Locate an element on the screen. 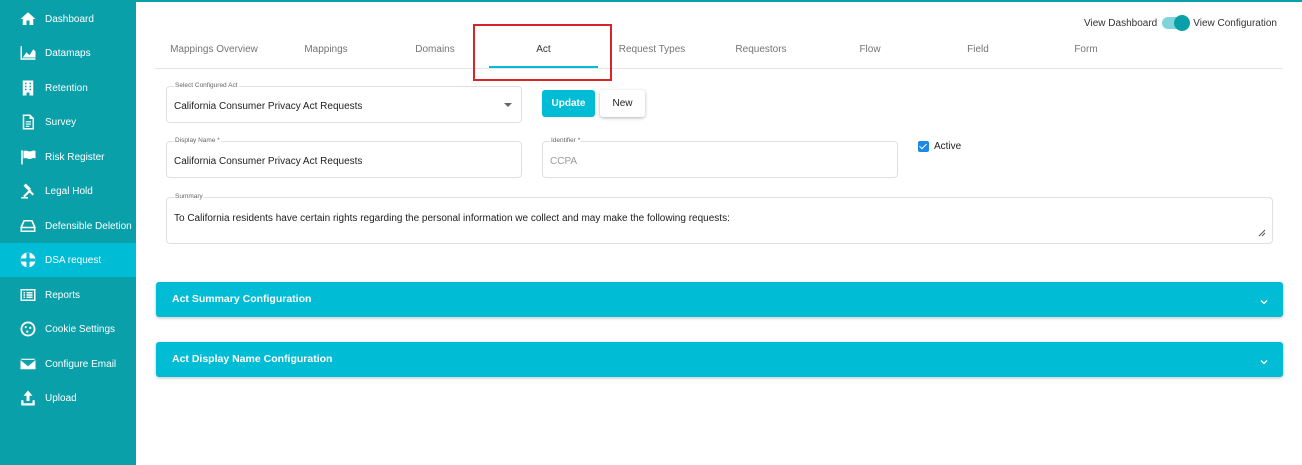  new-button: New is located at coordinates (622, 103).